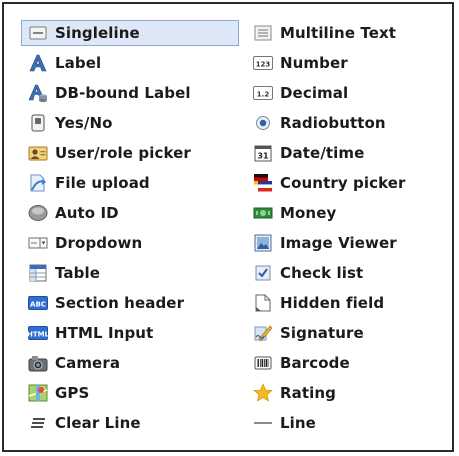 The height and width of the screenshot is (456, 459). I want to click on icon-glyph-text: HTML, so click(38, 334).